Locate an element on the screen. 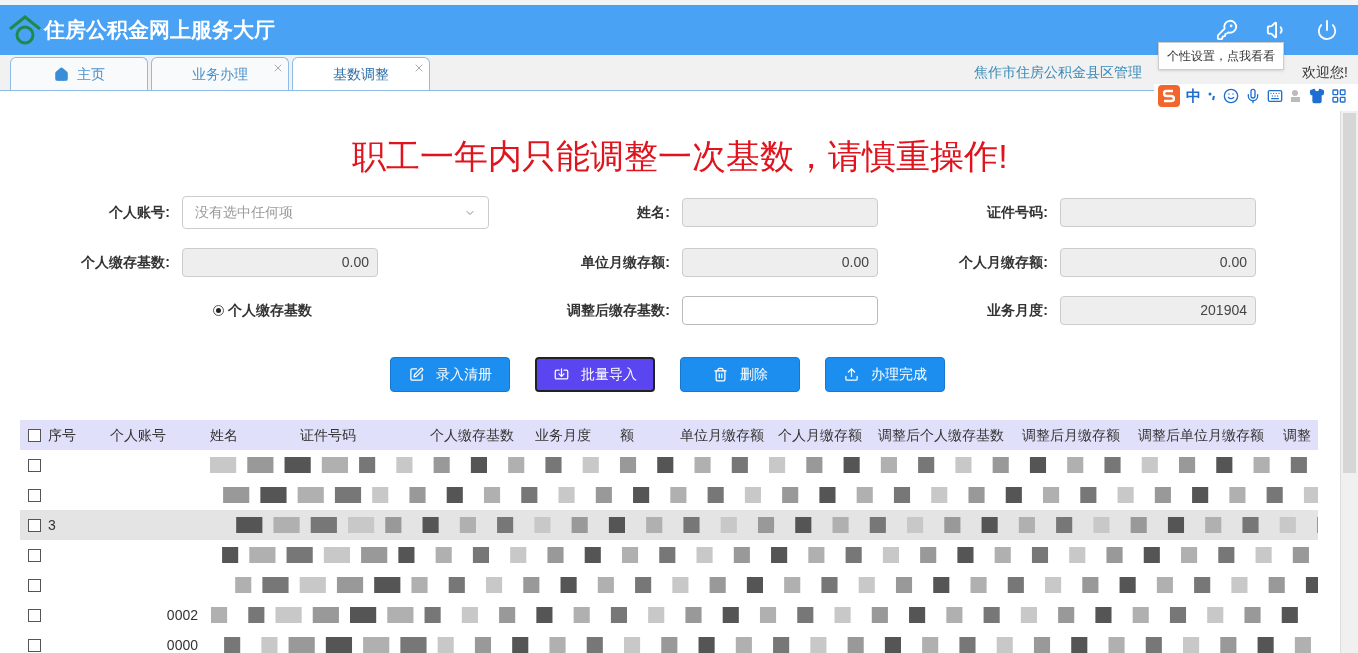 The width and height of the screenshot is (1358, 653). trash-icon is located at coordinates (720, 374).